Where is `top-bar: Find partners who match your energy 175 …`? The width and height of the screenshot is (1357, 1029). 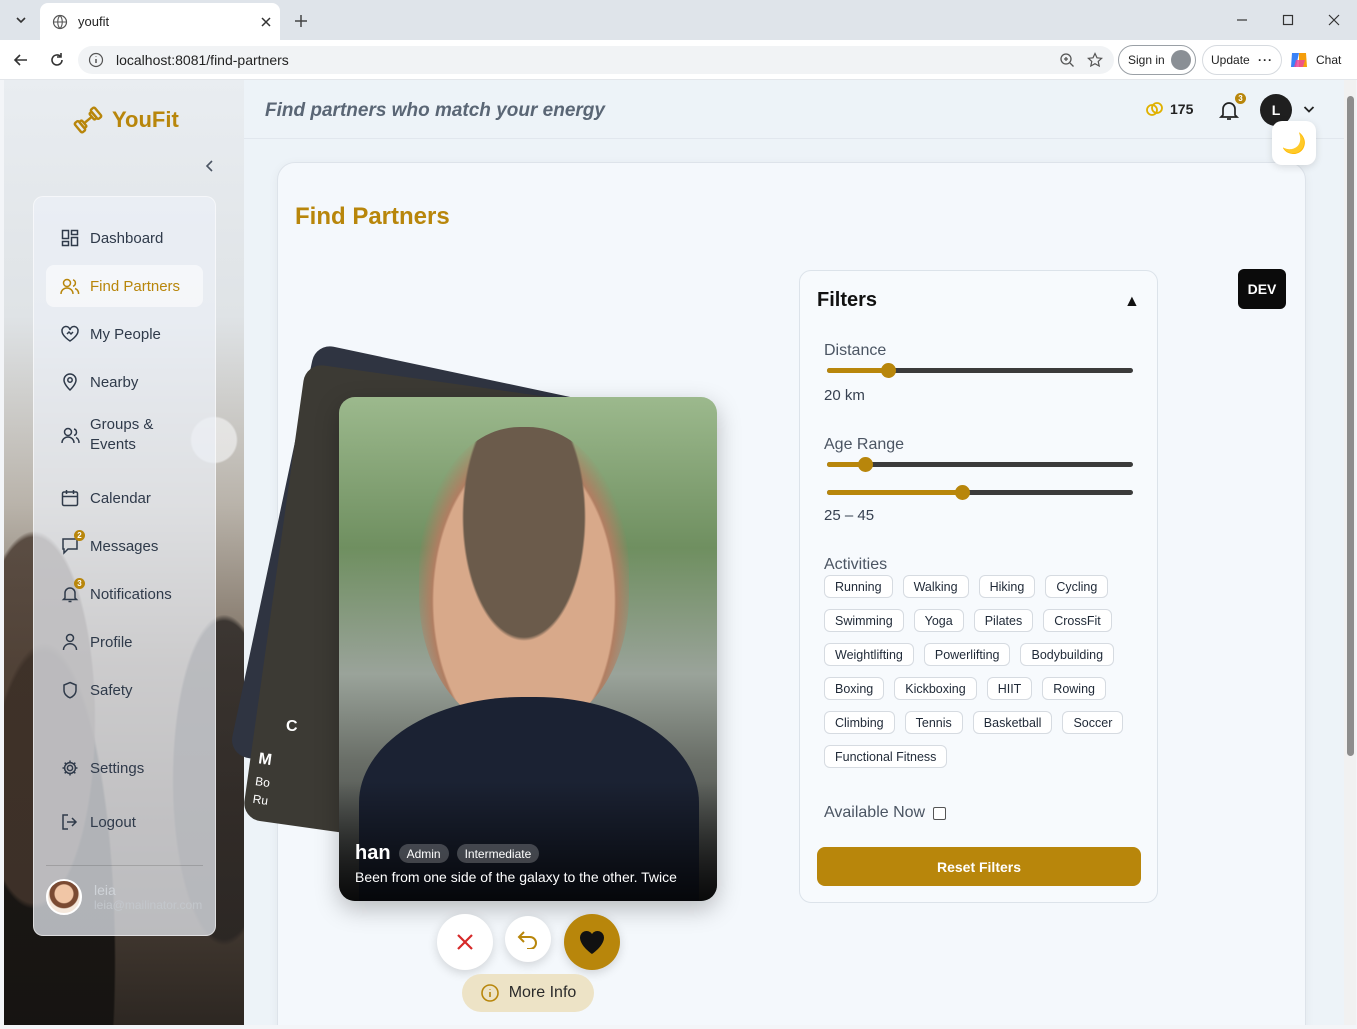 top-bar: Find partners who match your energy 175 … is located at coordinates (800, 122).